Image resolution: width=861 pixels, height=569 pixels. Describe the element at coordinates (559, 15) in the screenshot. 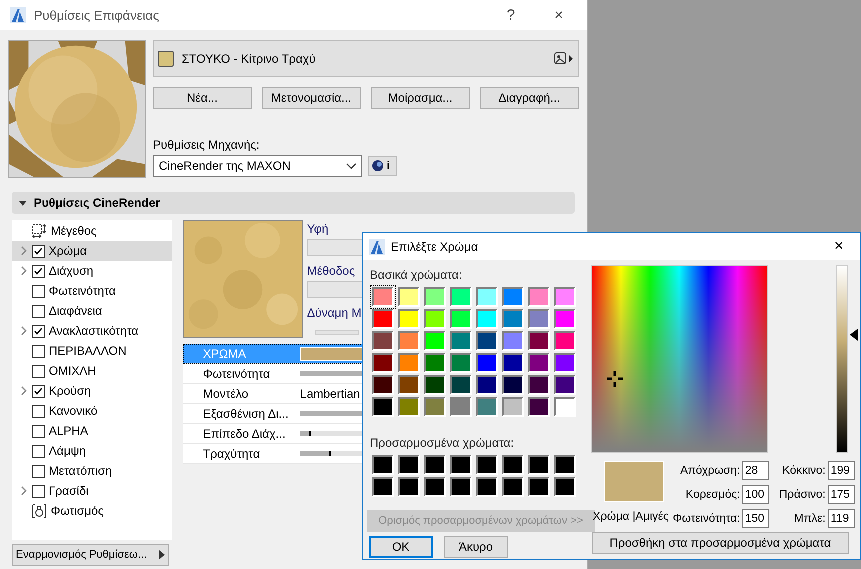

I see `close-button: ×` at that location.